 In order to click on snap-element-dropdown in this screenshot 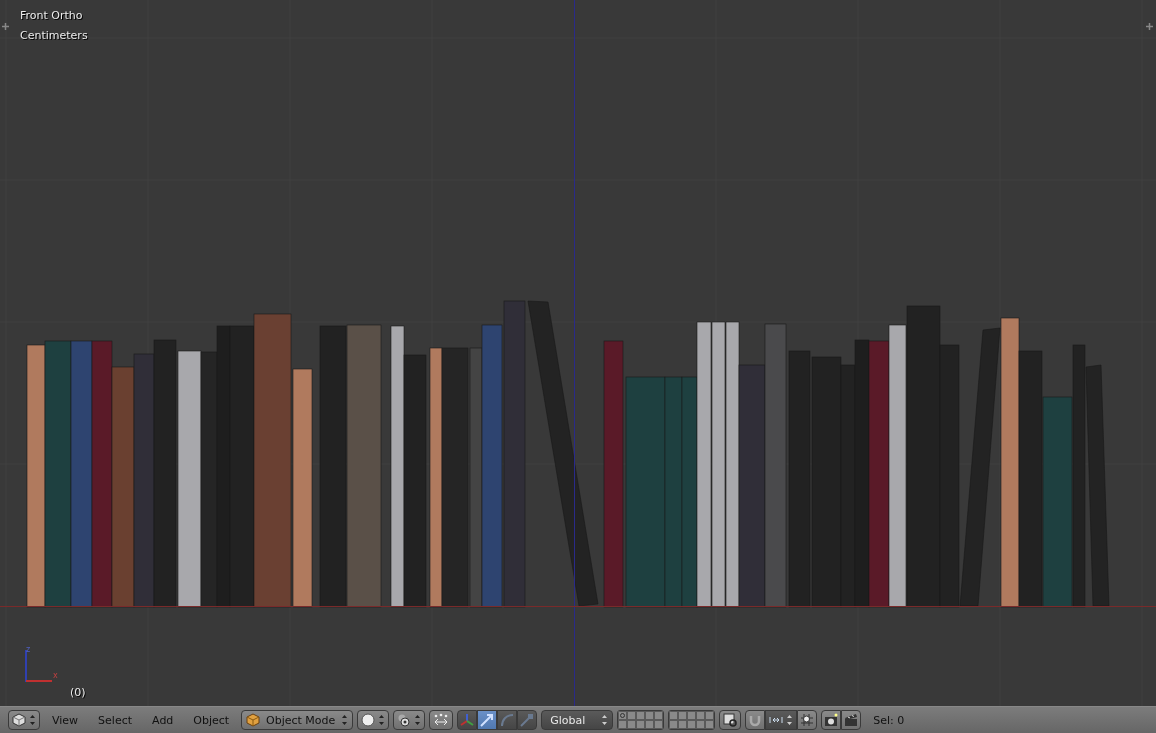, I will do `click(781, 720)`.